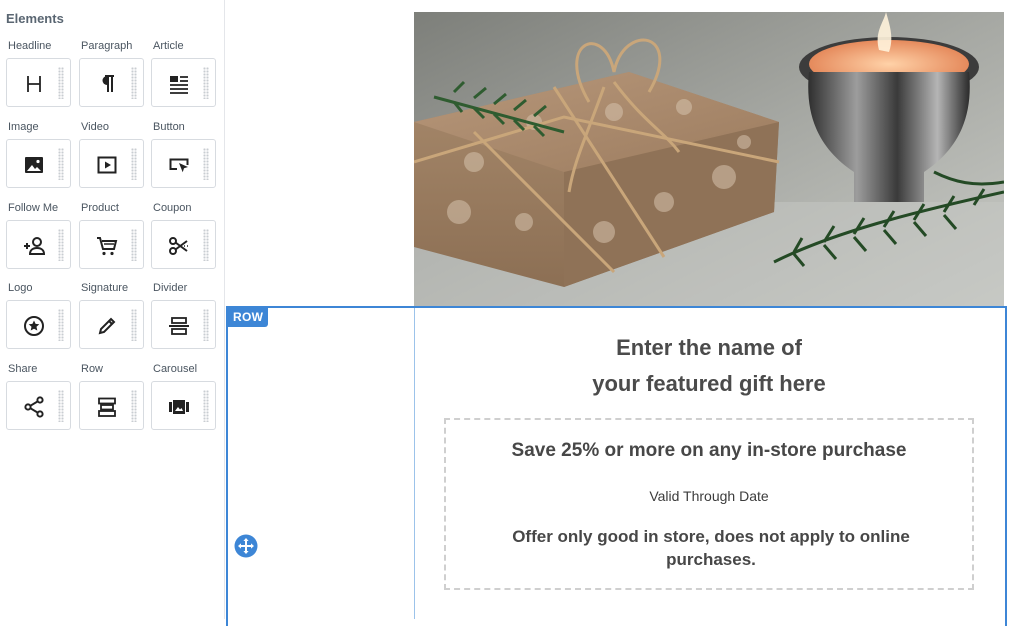  I want to click on tile-label: Product, so click(100, 208).